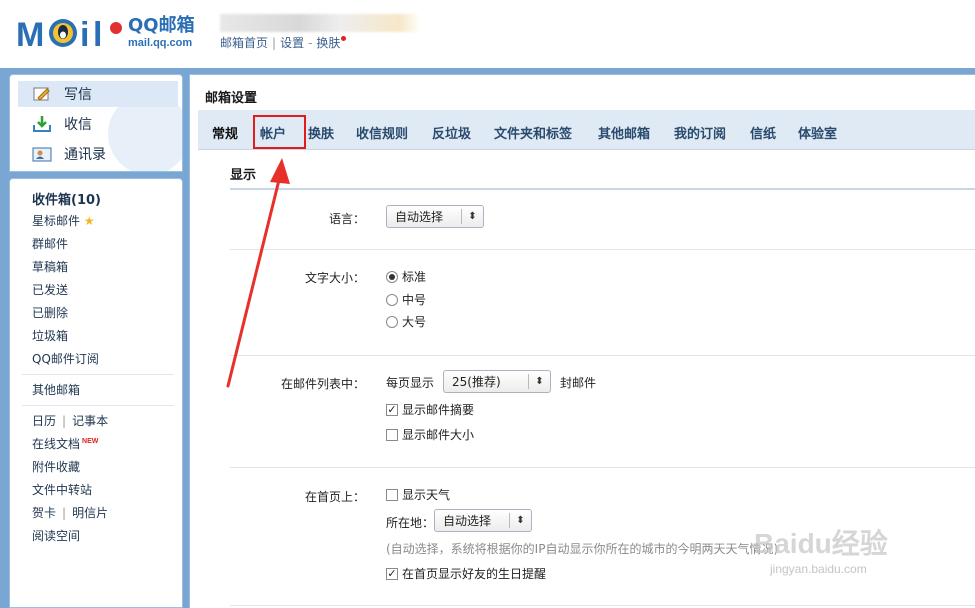 This screenshot has height=608, width=975. What do you see at coordinates (56, 389) in the screenshot?
I see `folder-other-mailboxes: 其他邮箱` at bounding box center [56, 389].